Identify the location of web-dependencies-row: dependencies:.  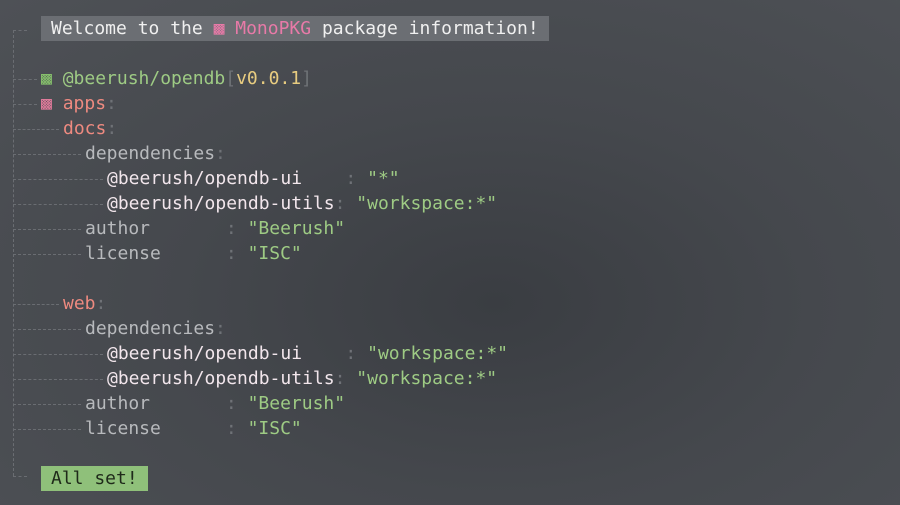
(119, 328).